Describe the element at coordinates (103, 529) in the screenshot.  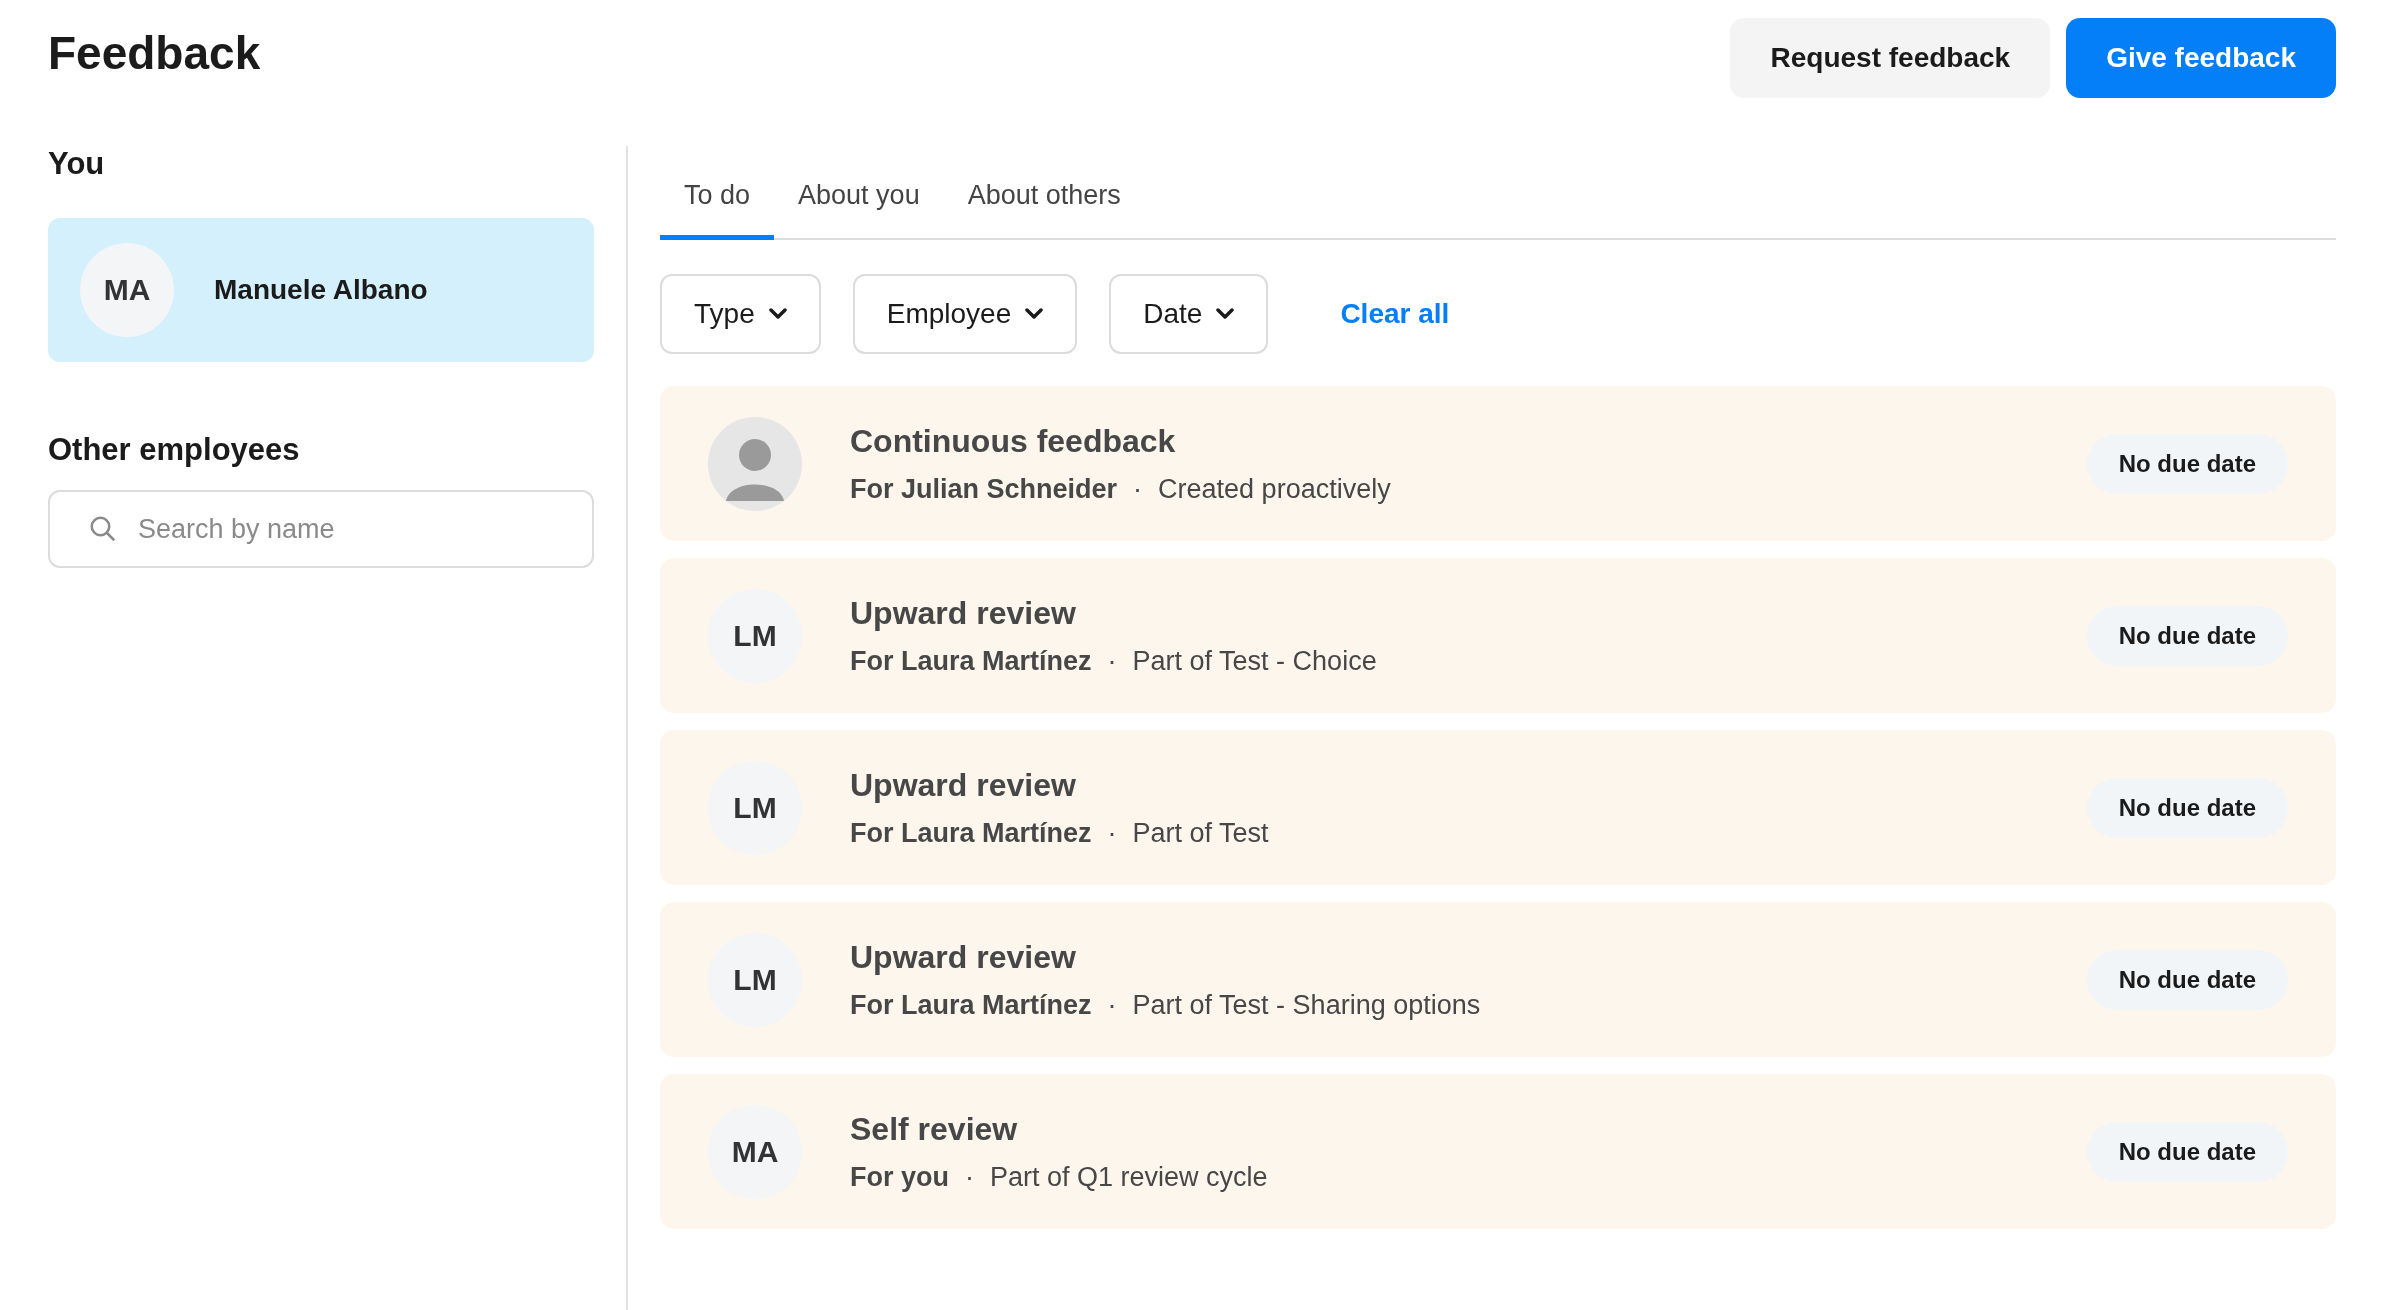
I see `search-icon` at that location.